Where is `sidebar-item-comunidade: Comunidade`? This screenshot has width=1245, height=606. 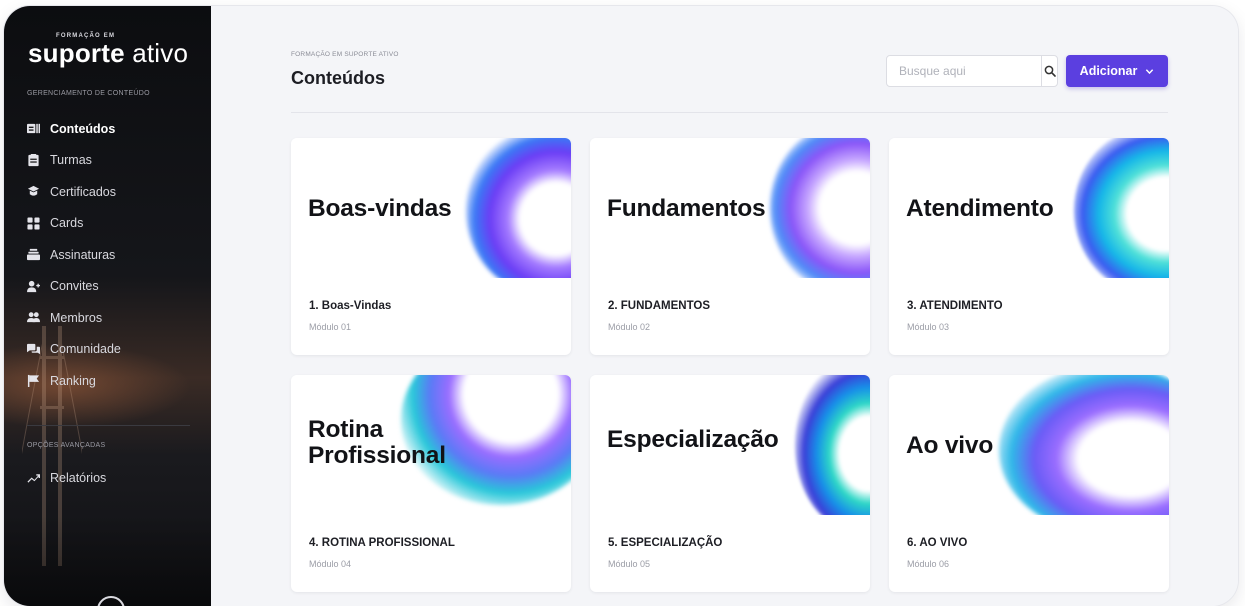
sidebar-item-comunidade: Comunidade is located at coordinates (111, 350).